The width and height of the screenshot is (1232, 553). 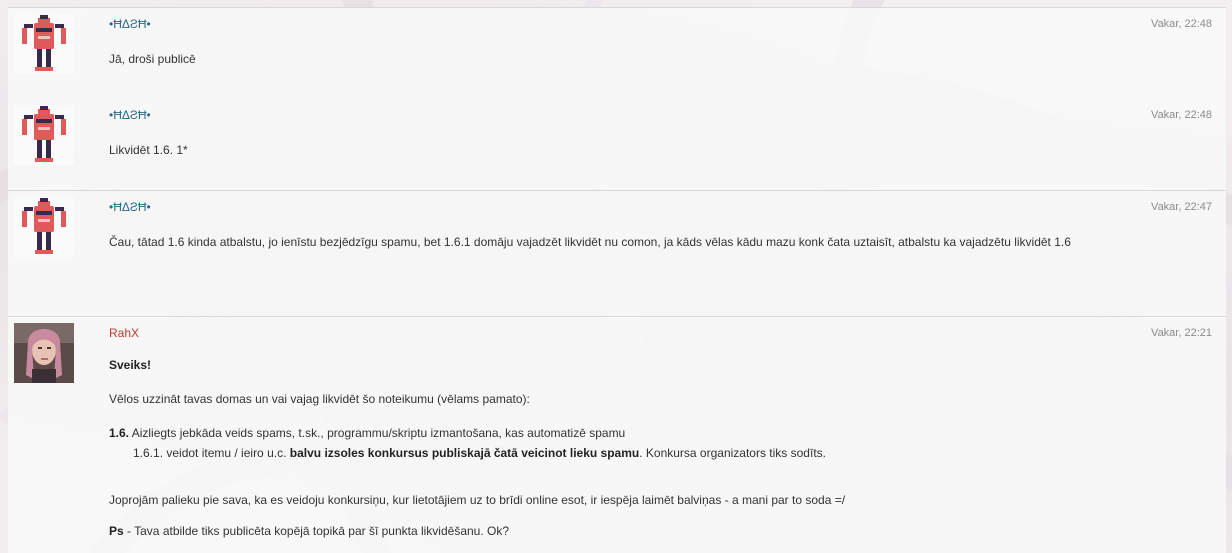 I want to click on message-body: Likvidēt 1.6. 1*, so click(x=647, y=150).